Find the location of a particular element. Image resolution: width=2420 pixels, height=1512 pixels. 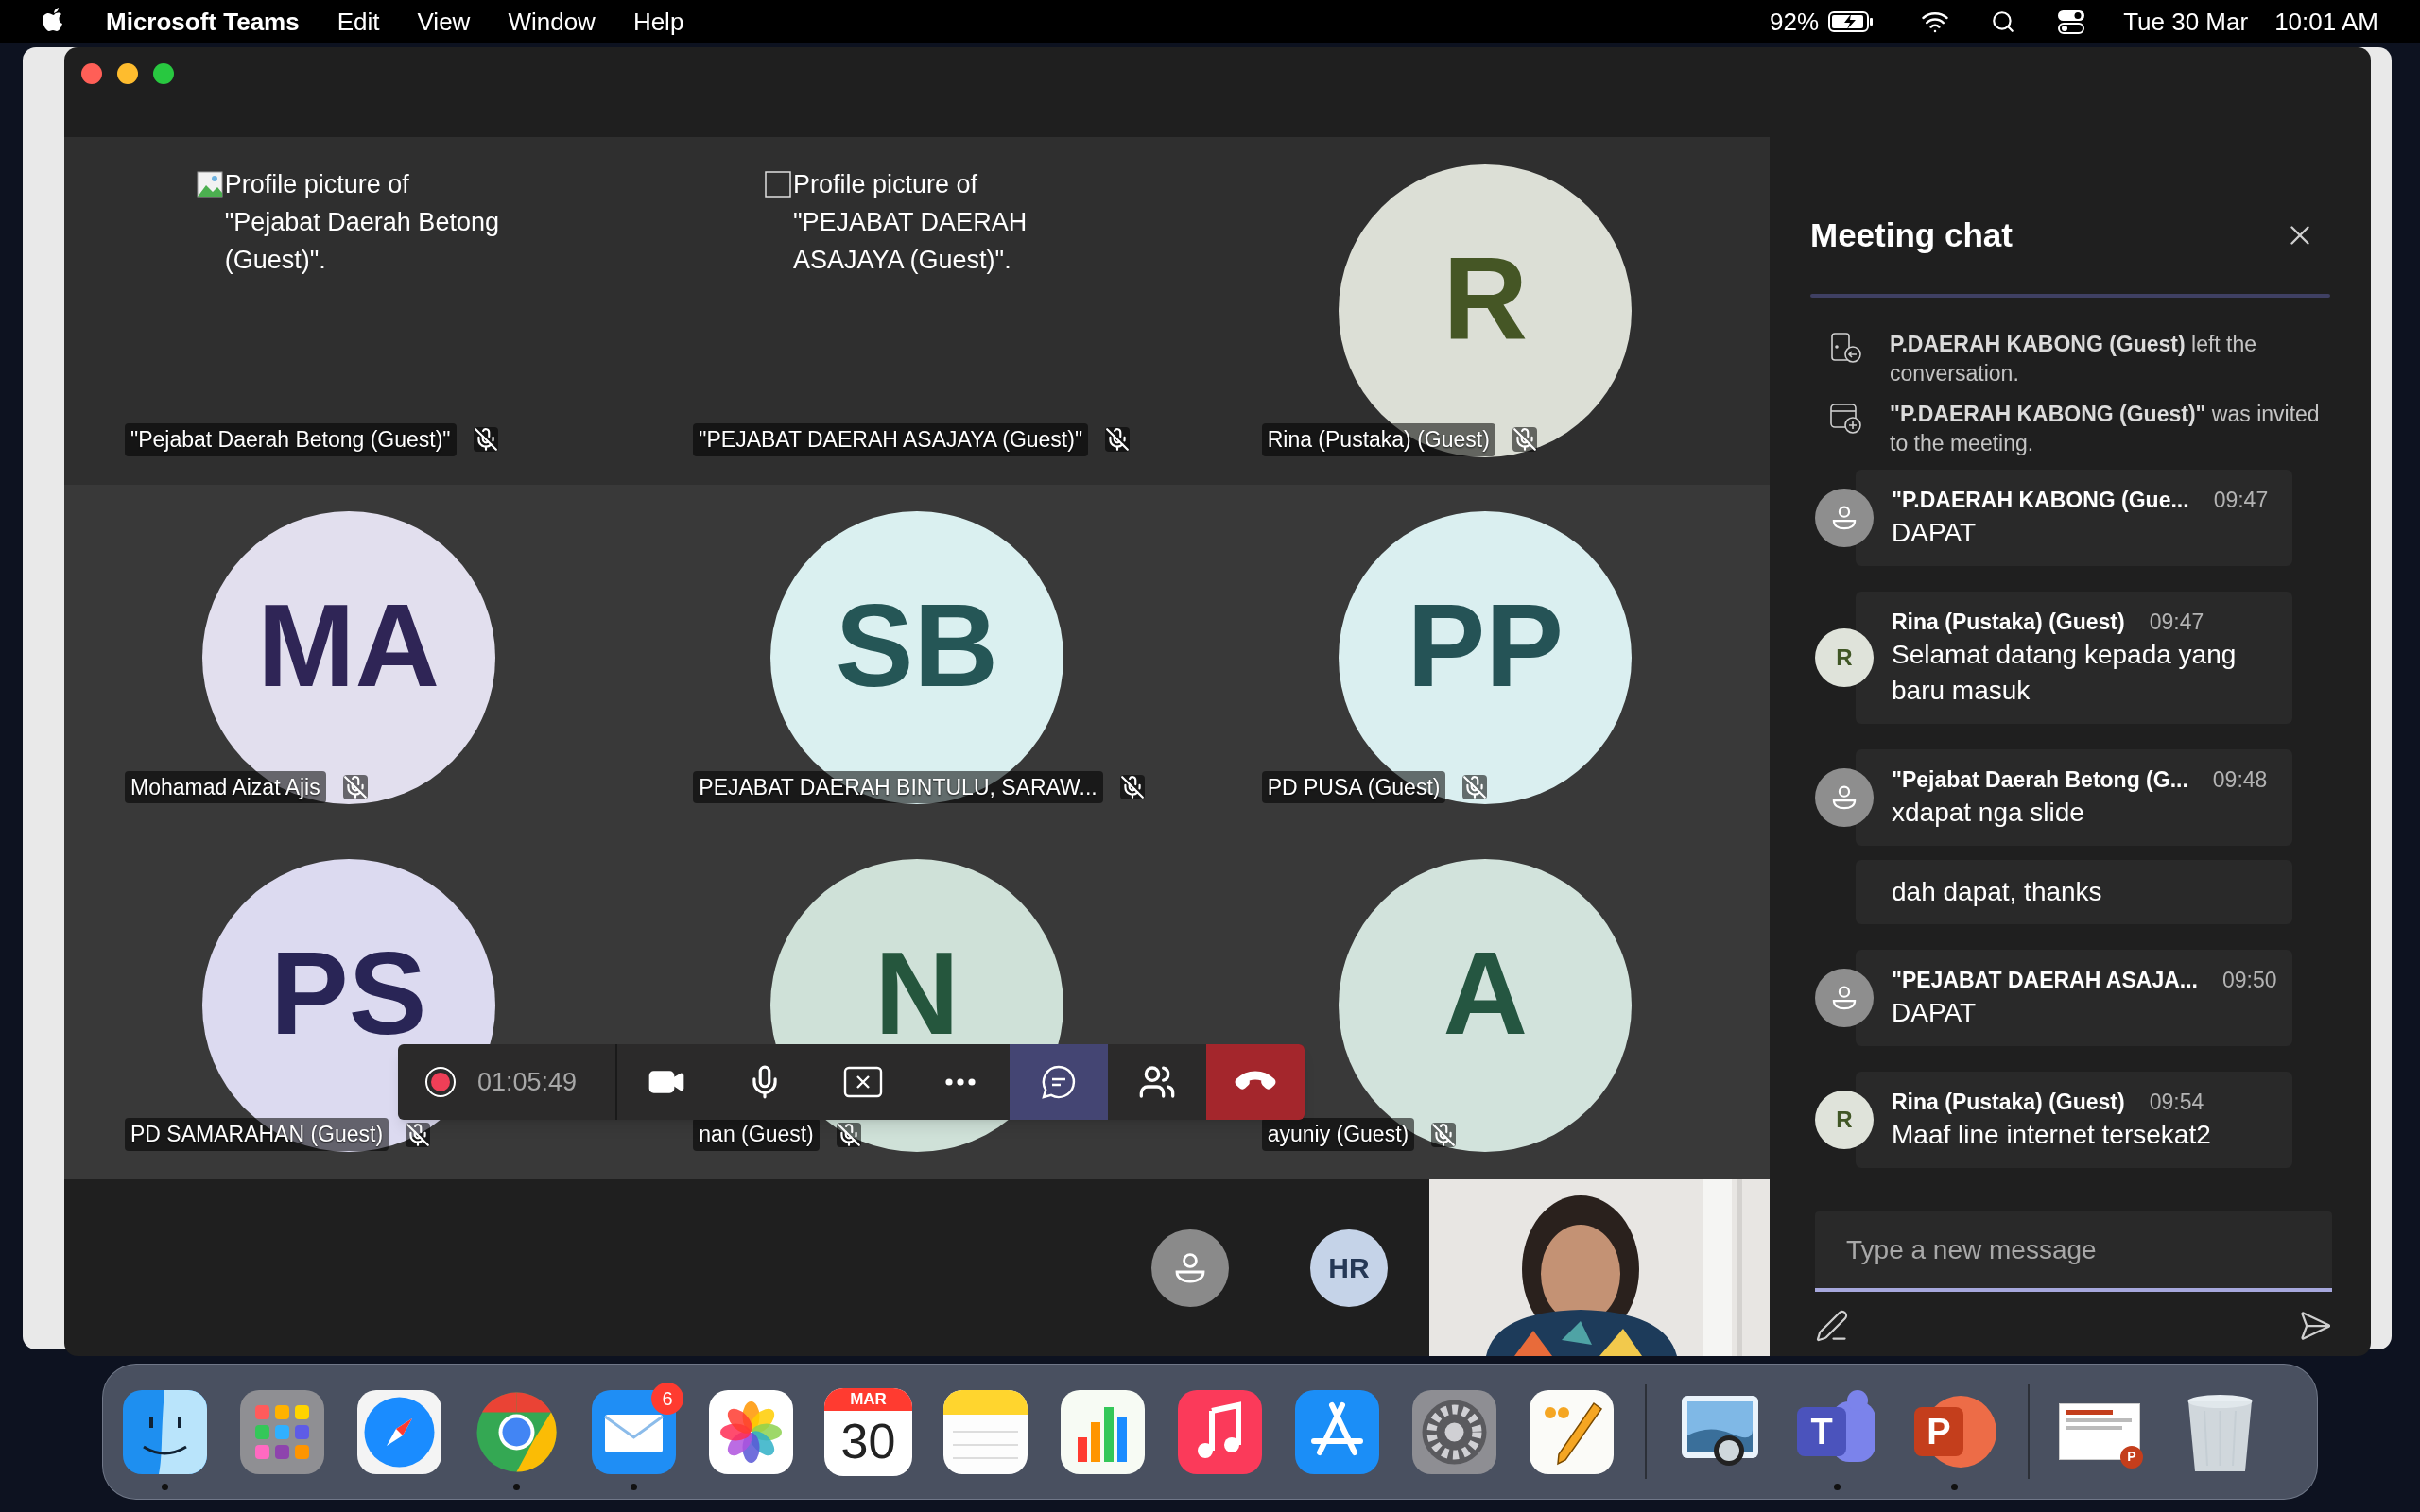

menu-clock: 10:01 AM is located at coordinates (2326, 22).